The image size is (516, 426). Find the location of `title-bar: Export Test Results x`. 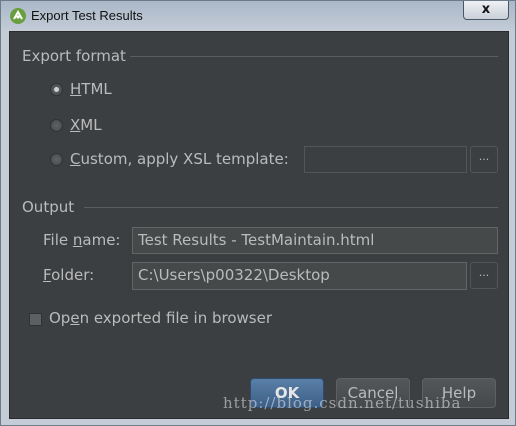

title-bar: Export Test Results x is located at coordinates (258, 16).